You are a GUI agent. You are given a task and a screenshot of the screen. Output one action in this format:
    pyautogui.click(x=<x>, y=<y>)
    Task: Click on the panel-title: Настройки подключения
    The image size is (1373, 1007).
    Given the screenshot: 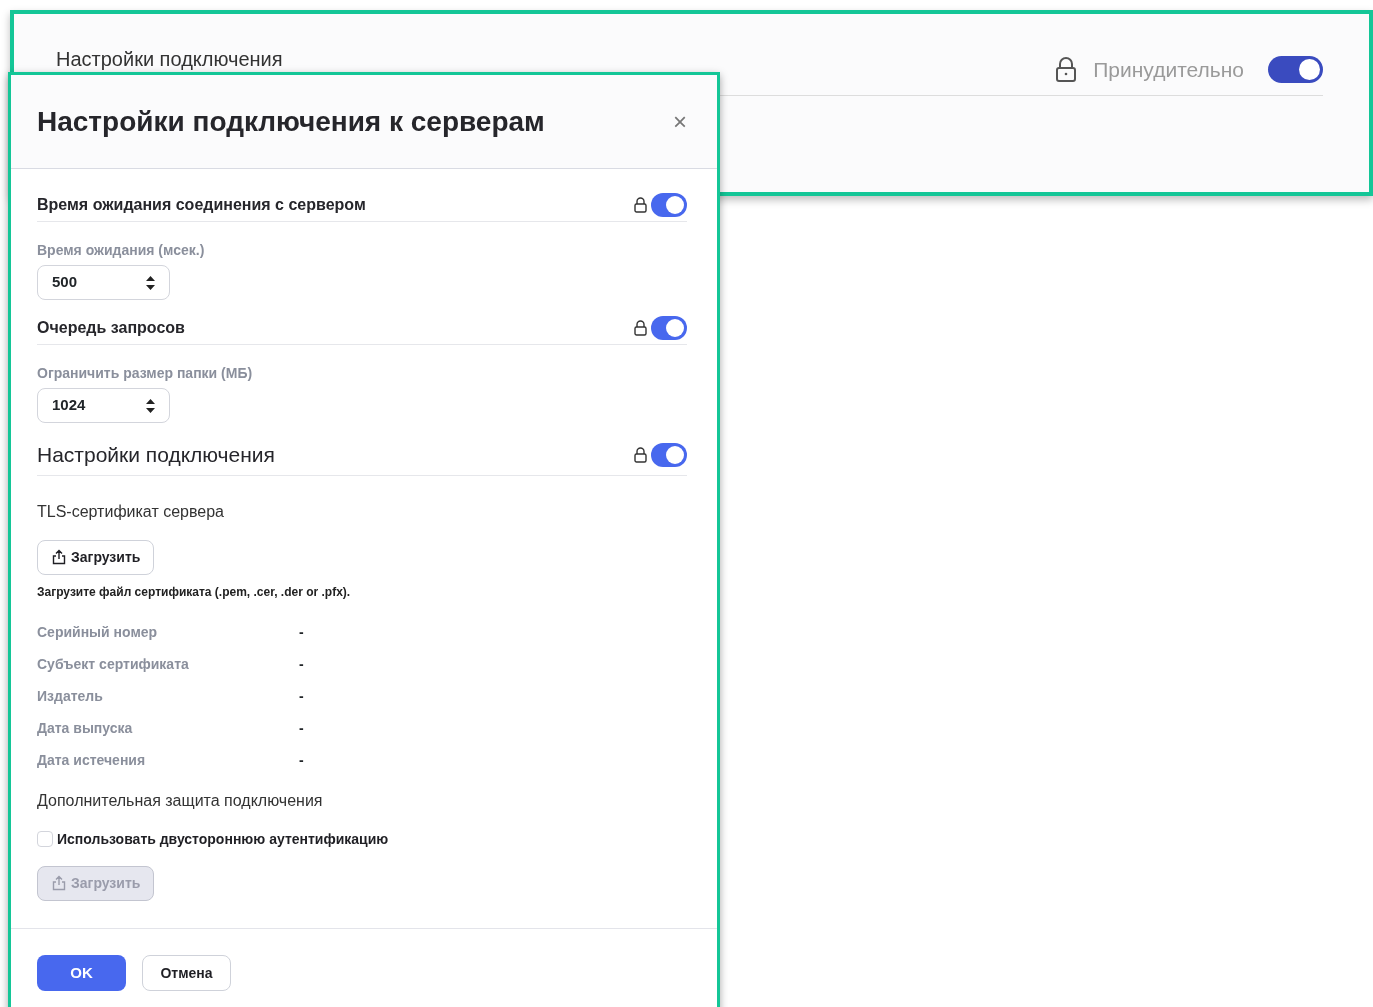 What is the action you would take?
    pyautogui.click(x=169, y=59)
    